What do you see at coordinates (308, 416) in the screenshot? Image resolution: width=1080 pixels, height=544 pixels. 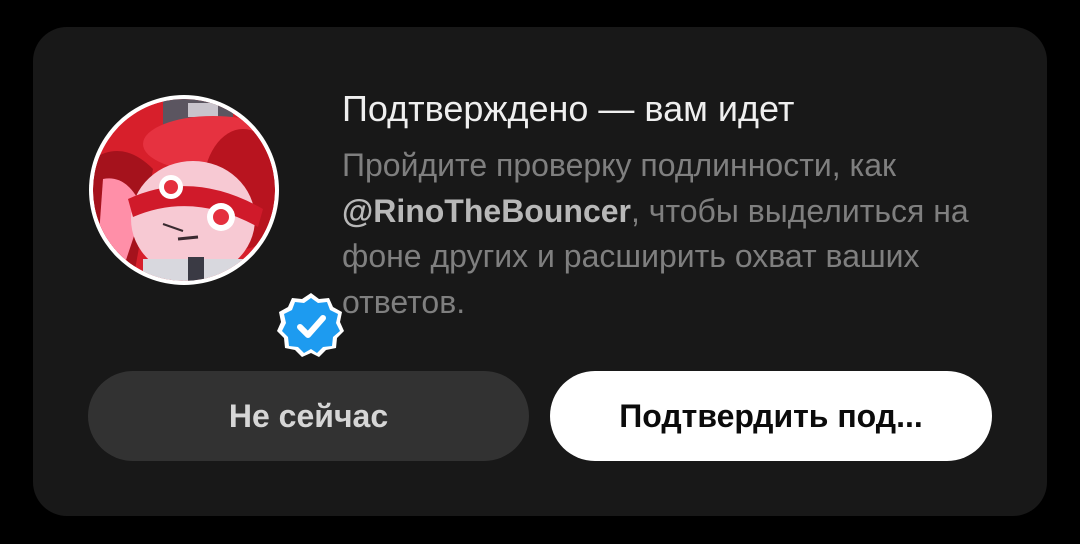 I see `not-now-button: Не сейчас` at bounding box center [308, 416].